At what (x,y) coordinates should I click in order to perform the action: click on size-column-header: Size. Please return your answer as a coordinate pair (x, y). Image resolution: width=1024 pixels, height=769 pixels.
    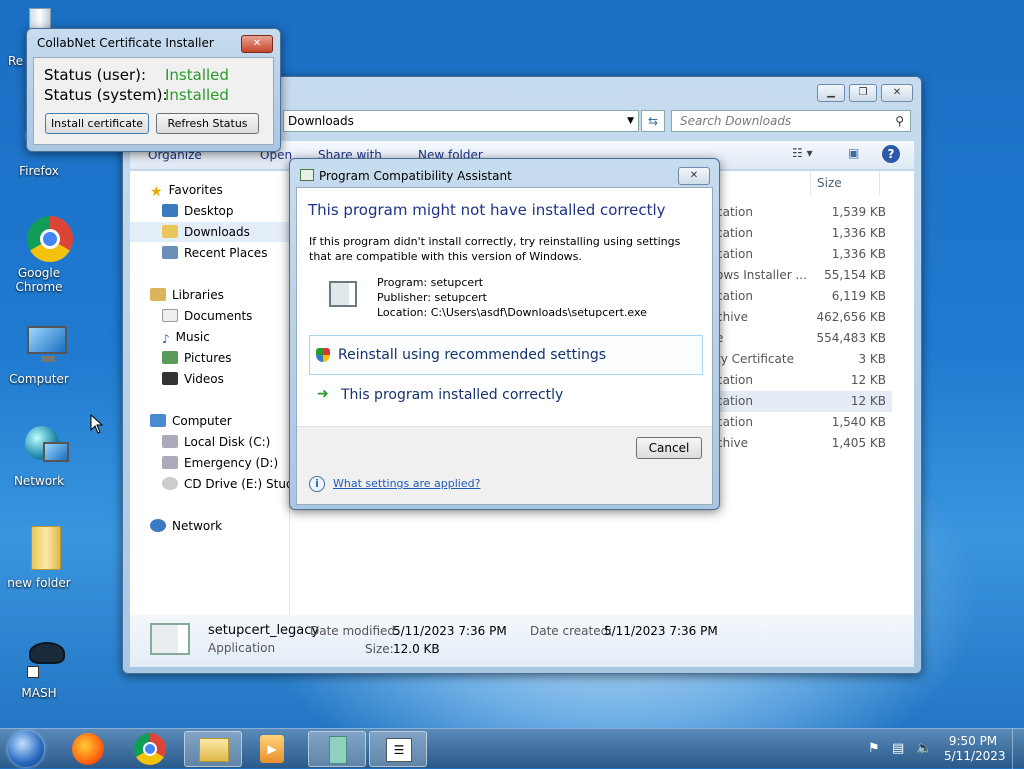
    Looking at the image, I should click on (845, 183).